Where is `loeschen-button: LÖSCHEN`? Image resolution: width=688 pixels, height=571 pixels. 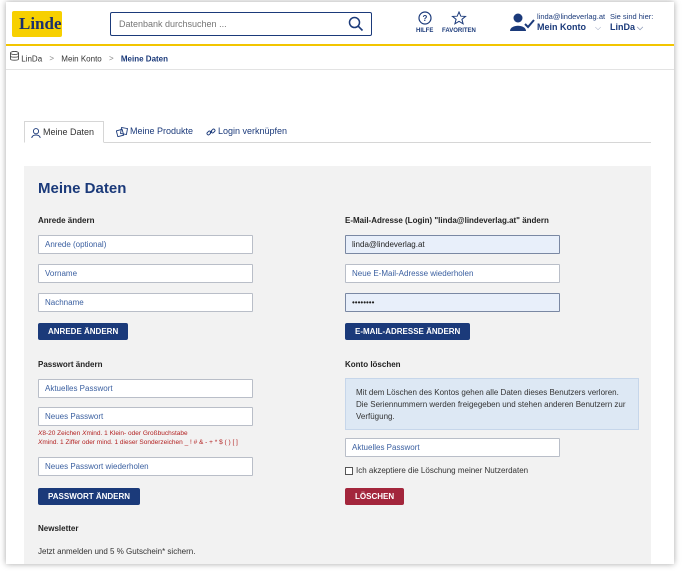
loeschen-button: LÖSCHEN is located at coordinates (375, 496).